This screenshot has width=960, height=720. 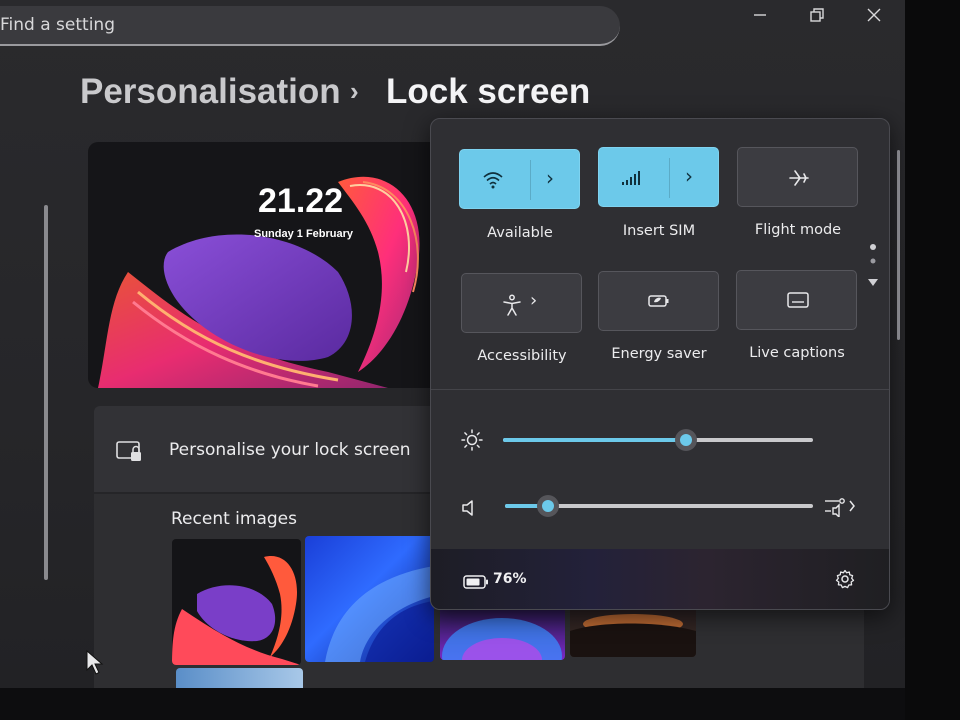 I want to click on speaker-icon, so click(x=471, y=508).